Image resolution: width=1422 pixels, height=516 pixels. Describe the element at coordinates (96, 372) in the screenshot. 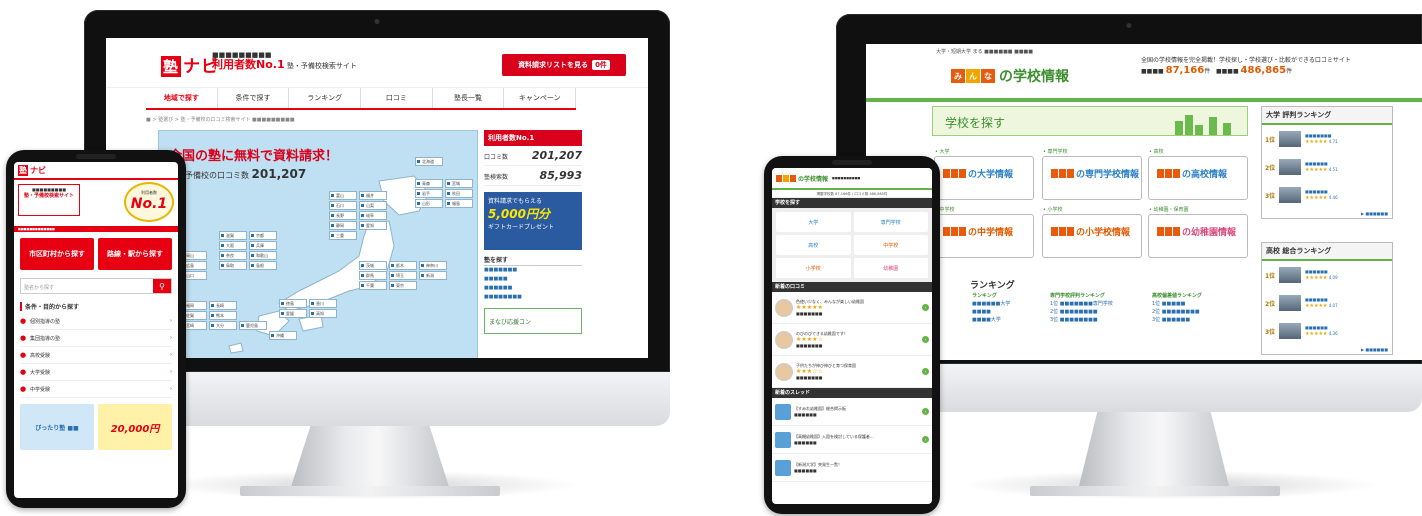

I see `list-item: ● 大学受験 ›` at that location.